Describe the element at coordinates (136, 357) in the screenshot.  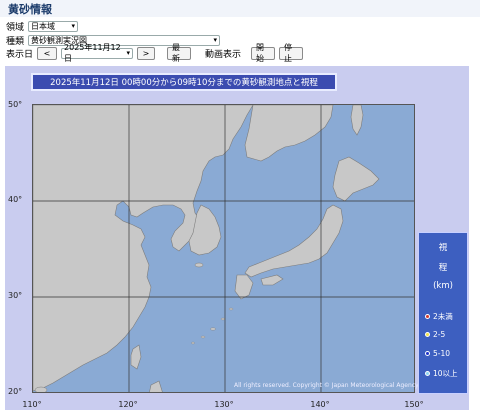
I see `land-taiwan` at that location.